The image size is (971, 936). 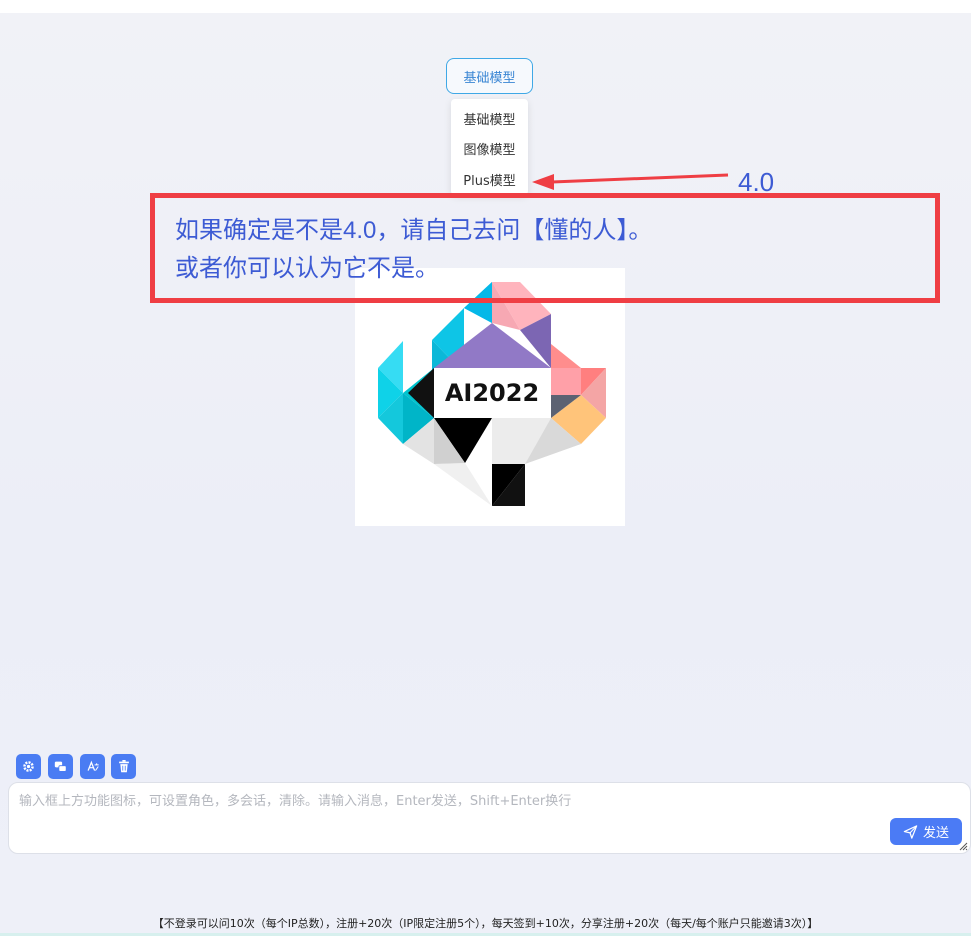 I want to click on resize-handle-icon, so click(x=963, y=846).